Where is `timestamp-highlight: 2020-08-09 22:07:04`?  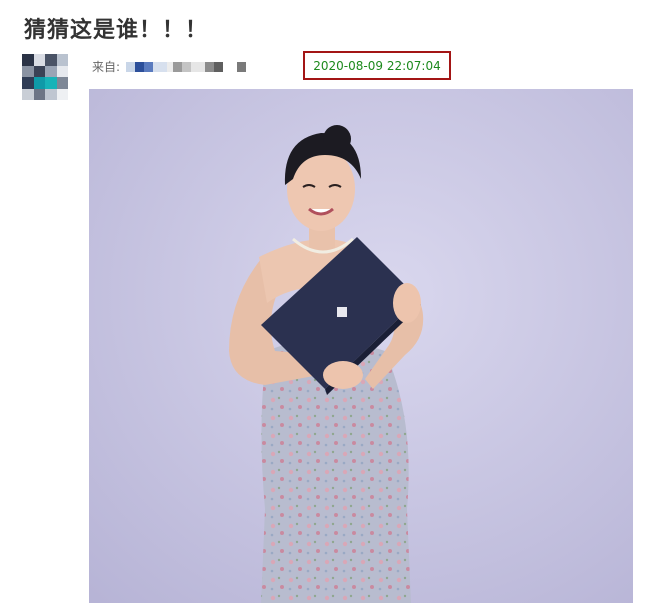
timestamp-highlight: 2020-08-09 22:07:04 is located at coordinates (377, 65).